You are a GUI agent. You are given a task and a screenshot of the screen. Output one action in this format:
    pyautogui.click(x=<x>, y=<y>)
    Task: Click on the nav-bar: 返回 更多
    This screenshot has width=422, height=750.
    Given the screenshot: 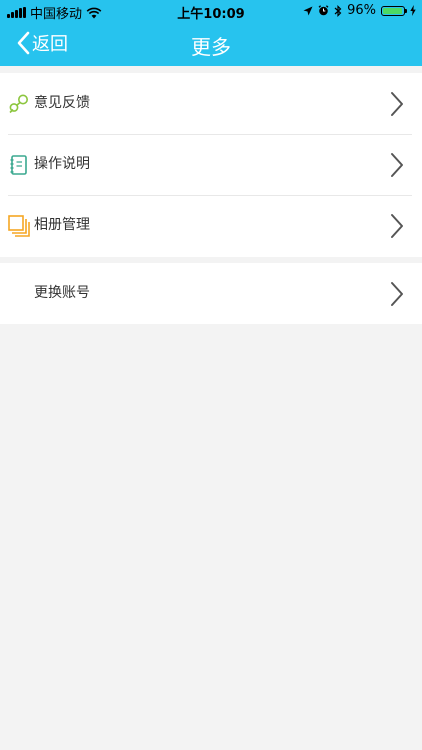 What is the action you would take?
    pyautogui.click(x=211, y=44)
    